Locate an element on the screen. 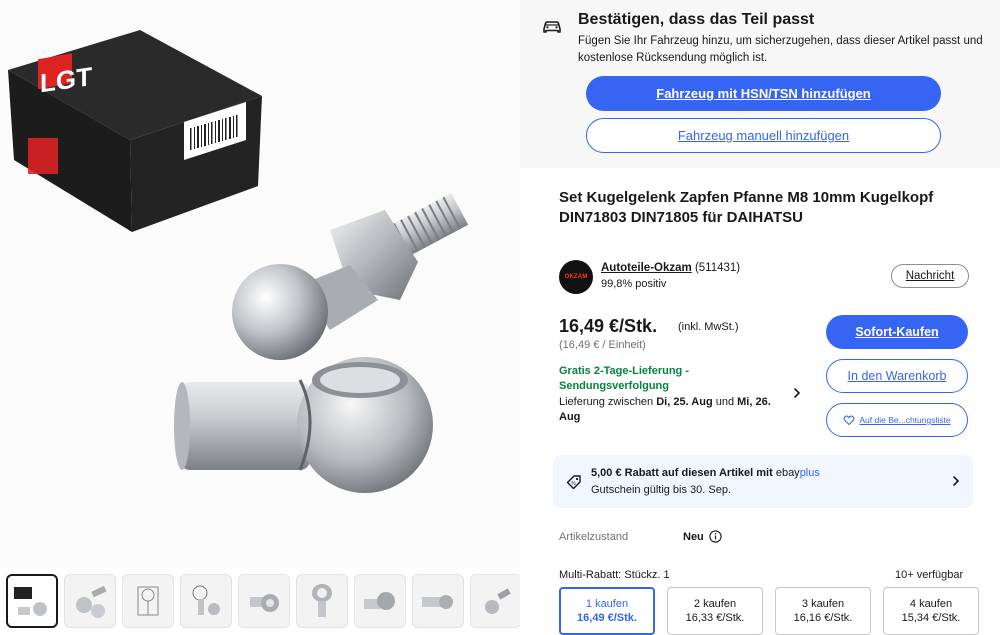 The width and height of the screenshot is (1000, 635). promo-line-1: 5,00 € Rabatt auf diesen Artikel mit is located at coordinates (683, 473).